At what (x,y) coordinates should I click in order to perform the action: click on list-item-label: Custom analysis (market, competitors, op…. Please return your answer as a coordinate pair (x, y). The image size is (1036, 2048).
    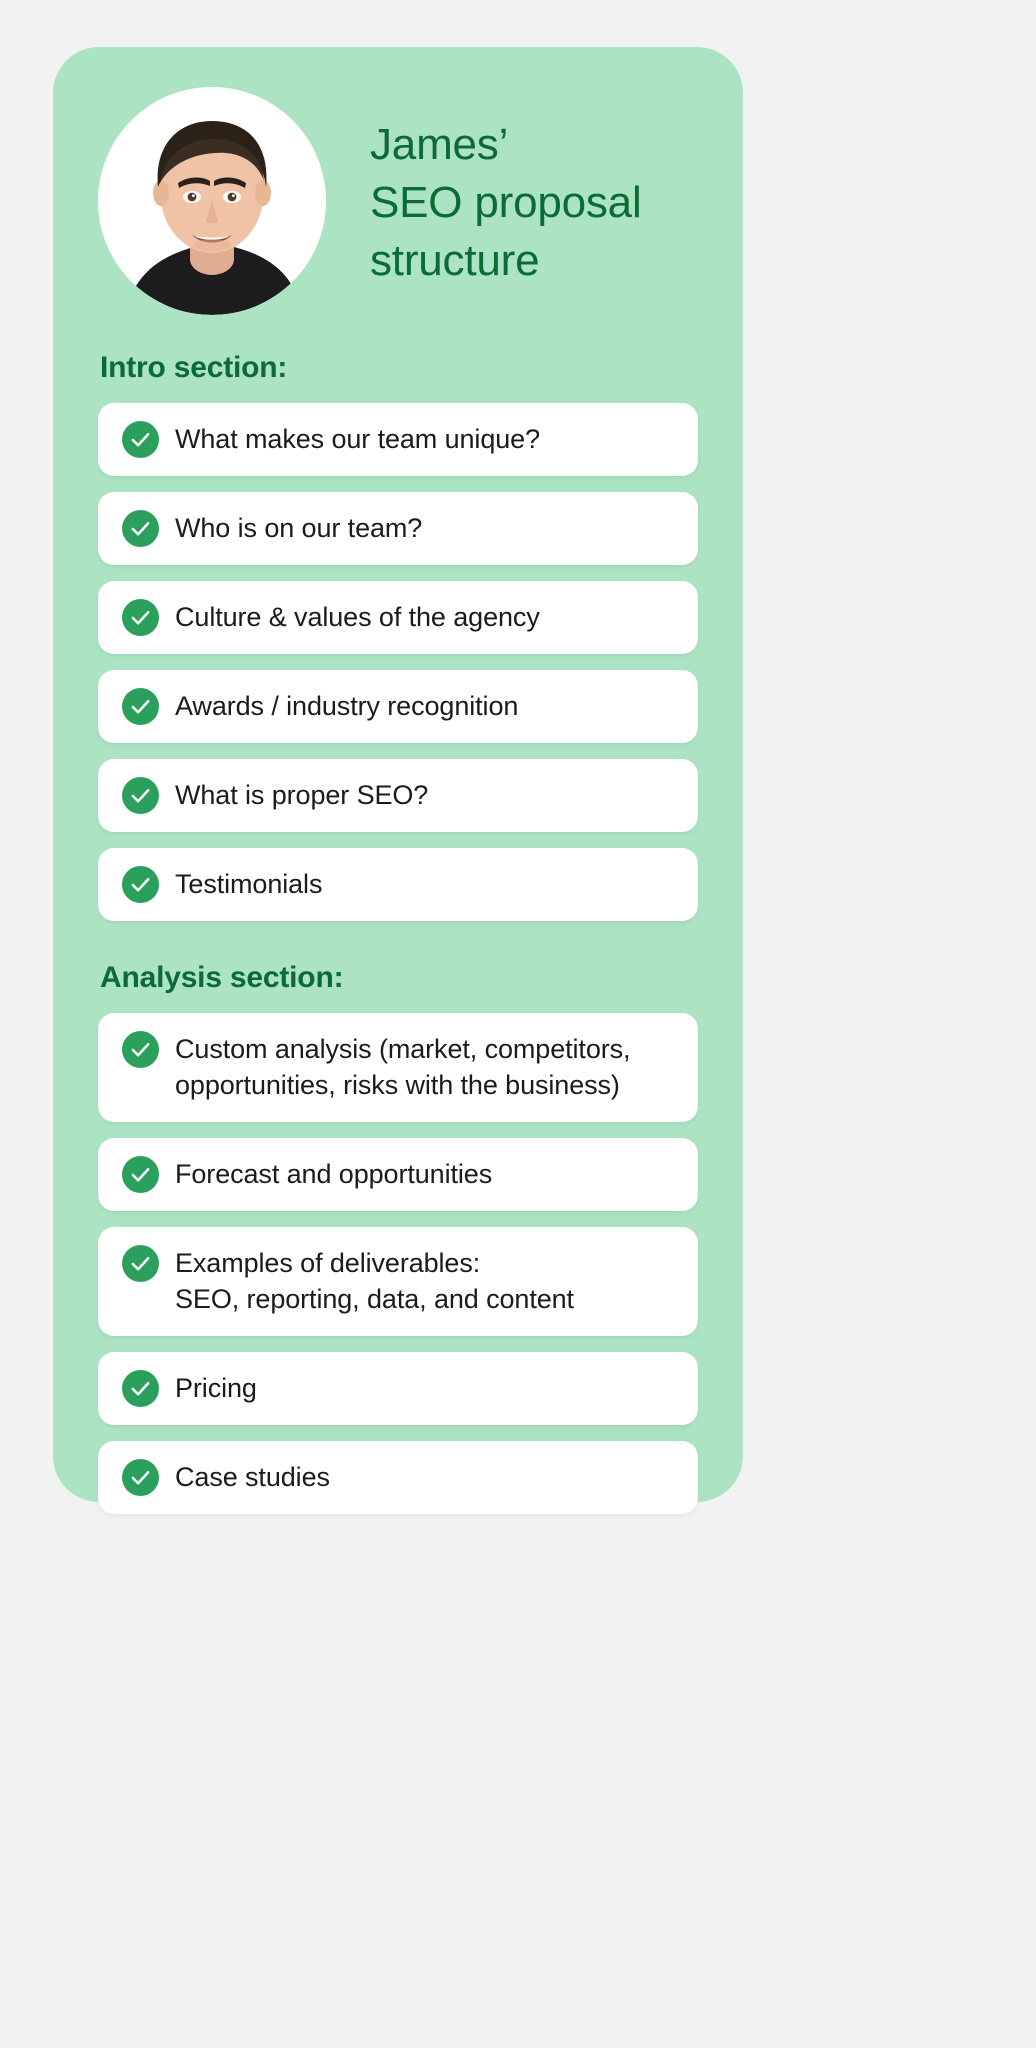
    Looking at the image, I should click on (403, 1067).